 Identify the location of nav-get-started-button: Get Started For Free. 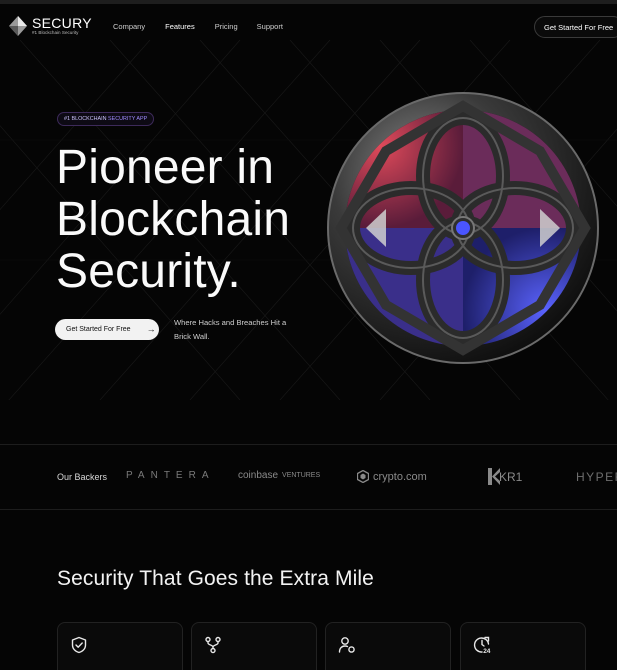
(575, 27).